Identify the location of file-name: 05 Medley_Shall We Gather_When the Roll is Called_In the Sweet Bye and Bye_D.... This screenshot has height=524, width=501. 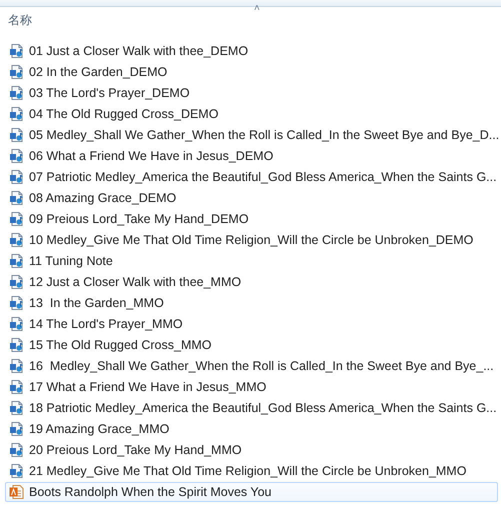
(264, 135).